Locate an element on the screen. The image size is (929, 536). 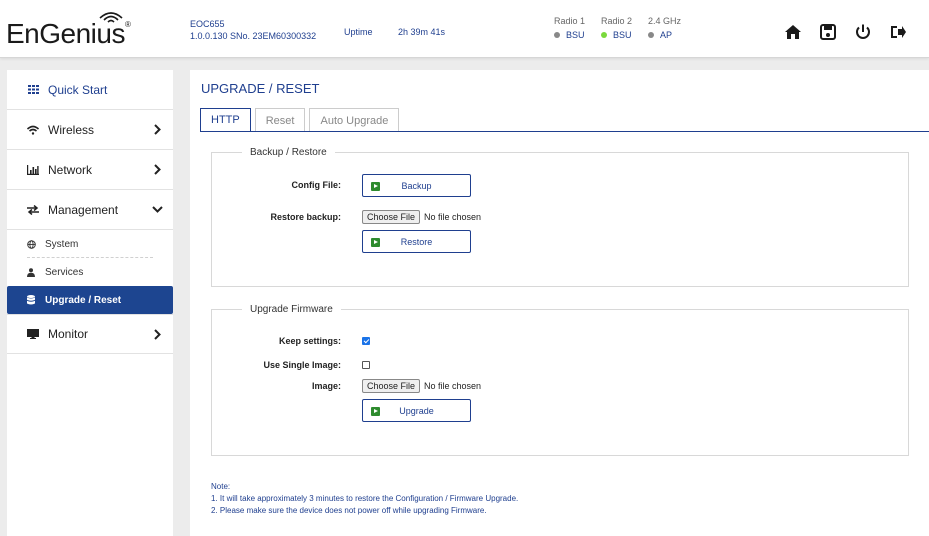
user-icon is located at coordinates (32, 272).